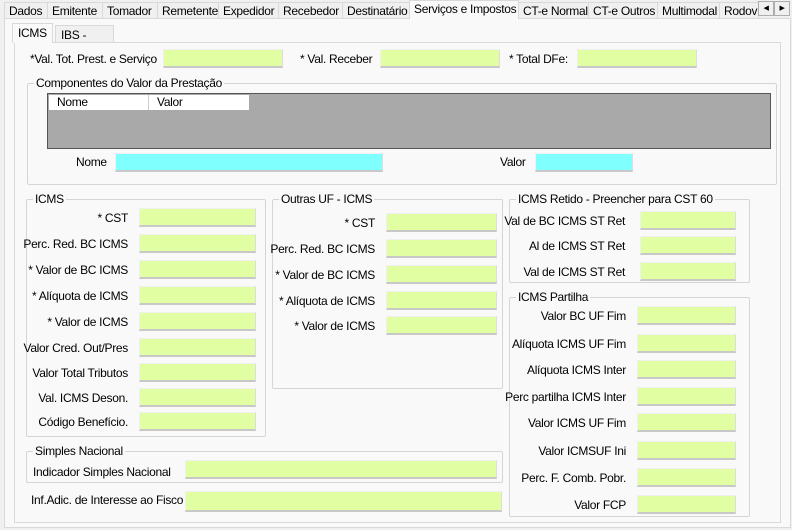 This screenshot has height=530, width=792. What do you see at coordinates (80, 296) in the screenshot?
I see `icms-label: * Alíquota de ICMS` at bounding box center [80, 296].